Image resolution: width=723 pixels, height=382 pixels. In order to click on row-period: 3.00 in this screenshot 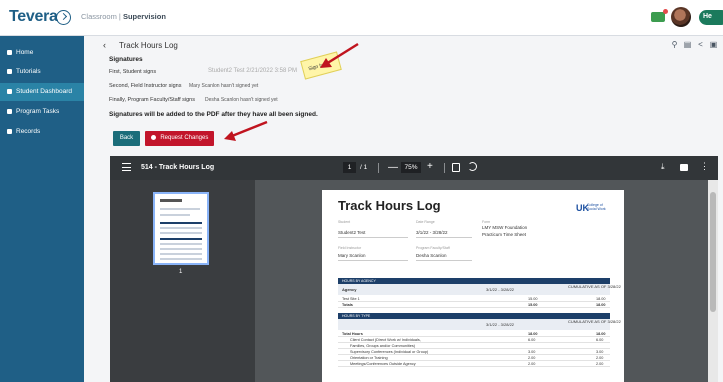, I will do `click(532, 352)`.